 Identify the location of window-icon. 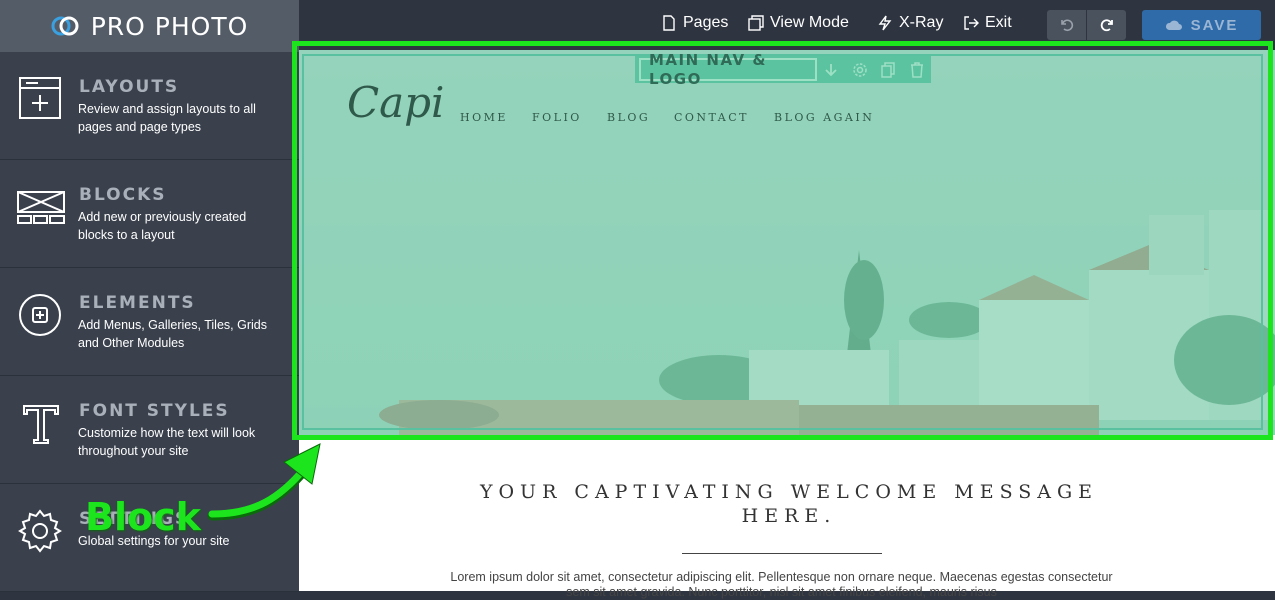
(756, 23).